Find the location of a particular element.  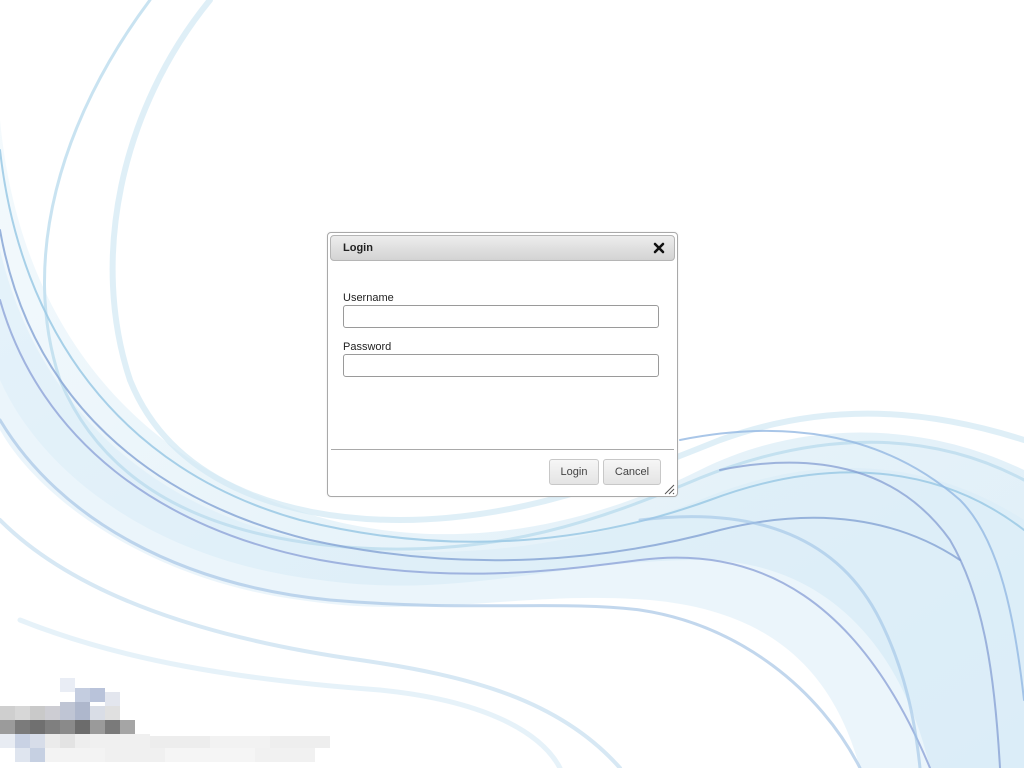

username-input is located at coordinates (501, 316).